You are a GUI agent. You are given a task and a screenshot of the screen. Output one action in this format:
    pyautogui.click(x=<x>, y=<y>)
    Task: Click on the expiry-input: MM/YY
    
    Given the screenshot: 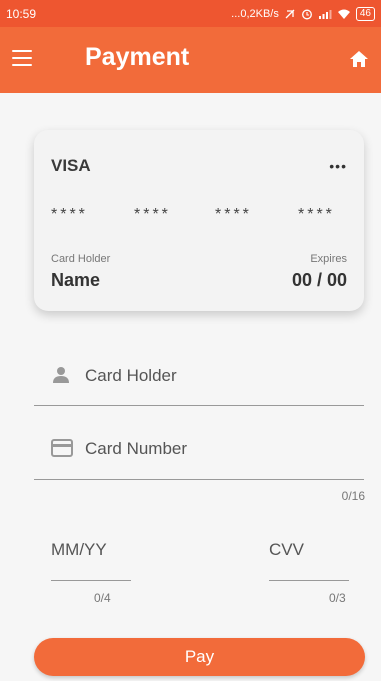 What is the action you would take?
    pyautogui.click(x=79, y=550)
    